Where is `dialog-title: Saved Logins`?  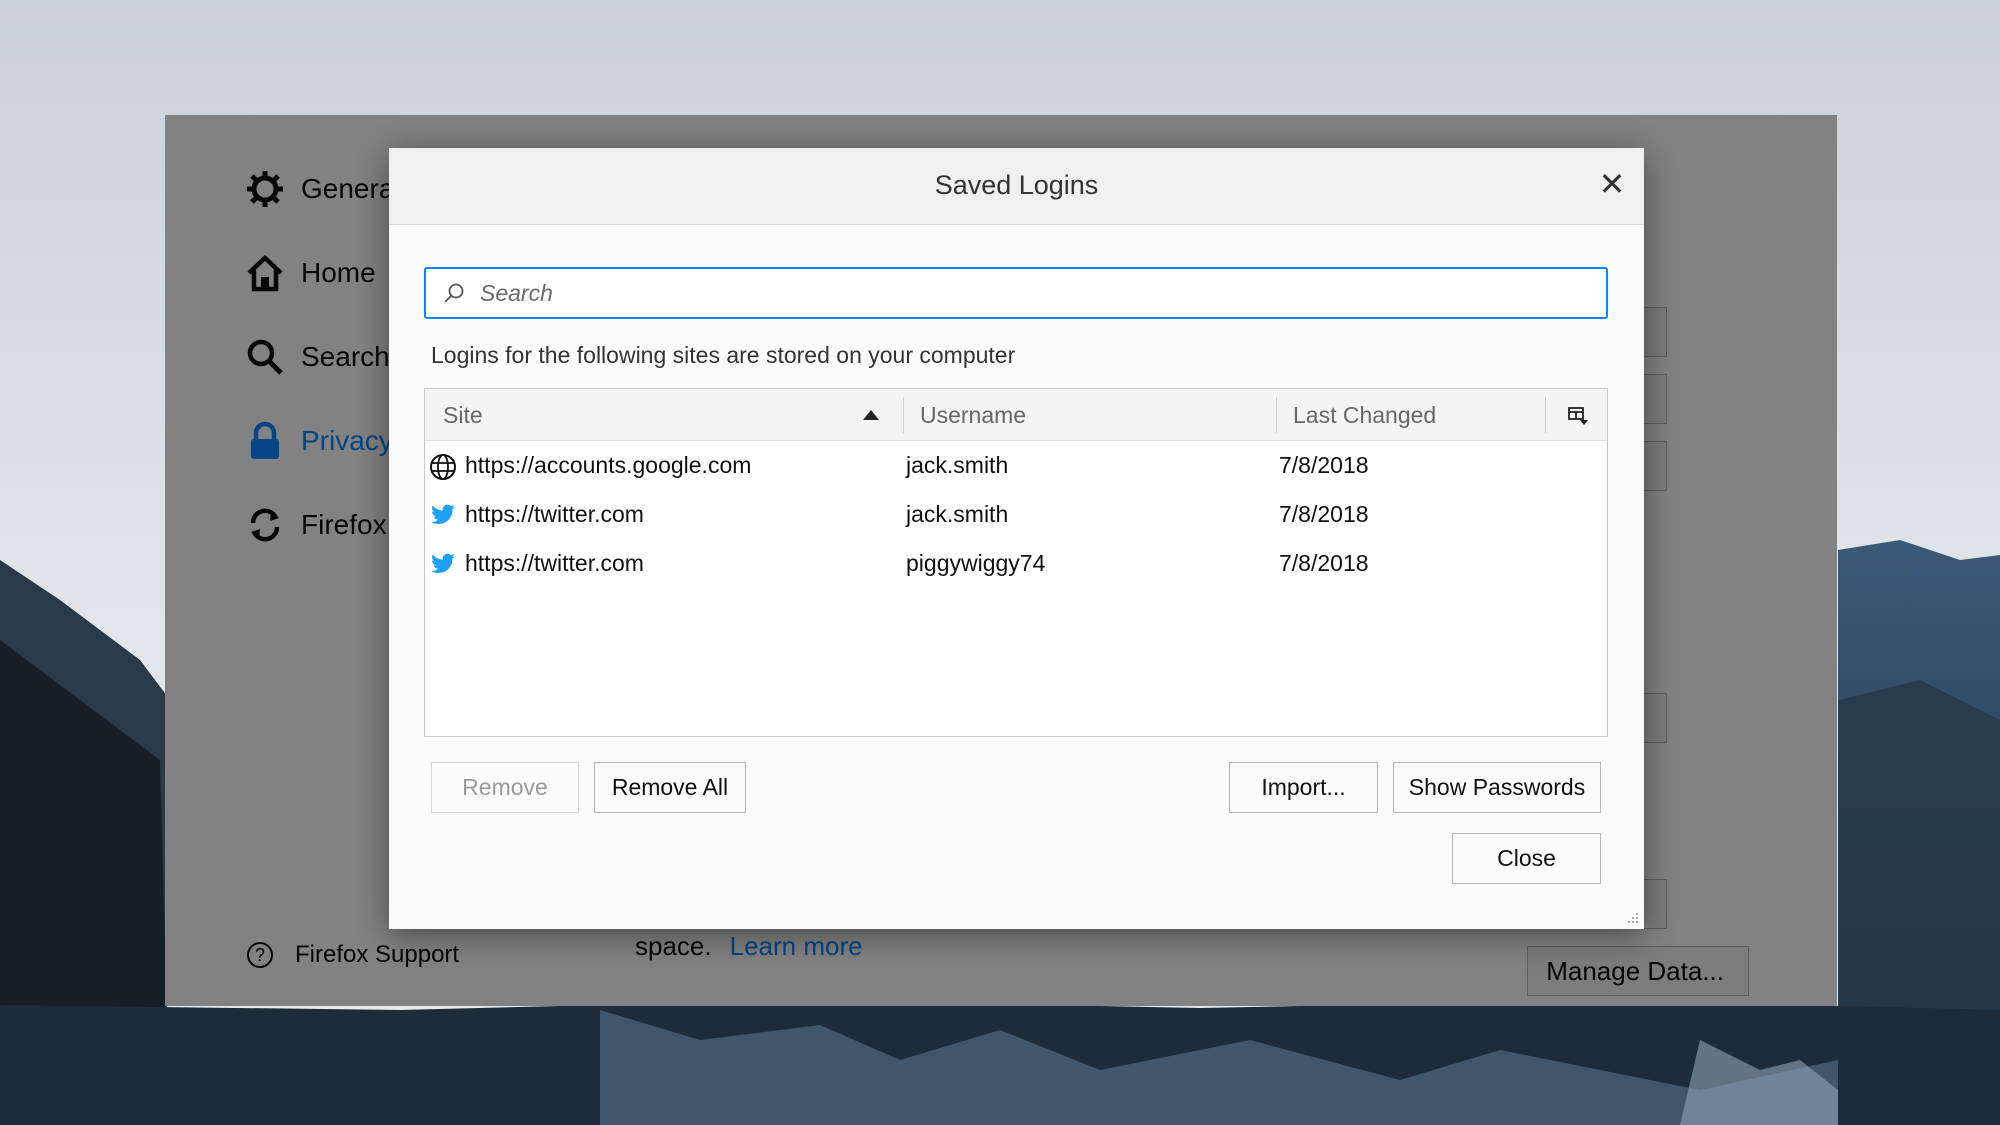 dialog-title: Saved Logins is located at coordinates (1016, 185).